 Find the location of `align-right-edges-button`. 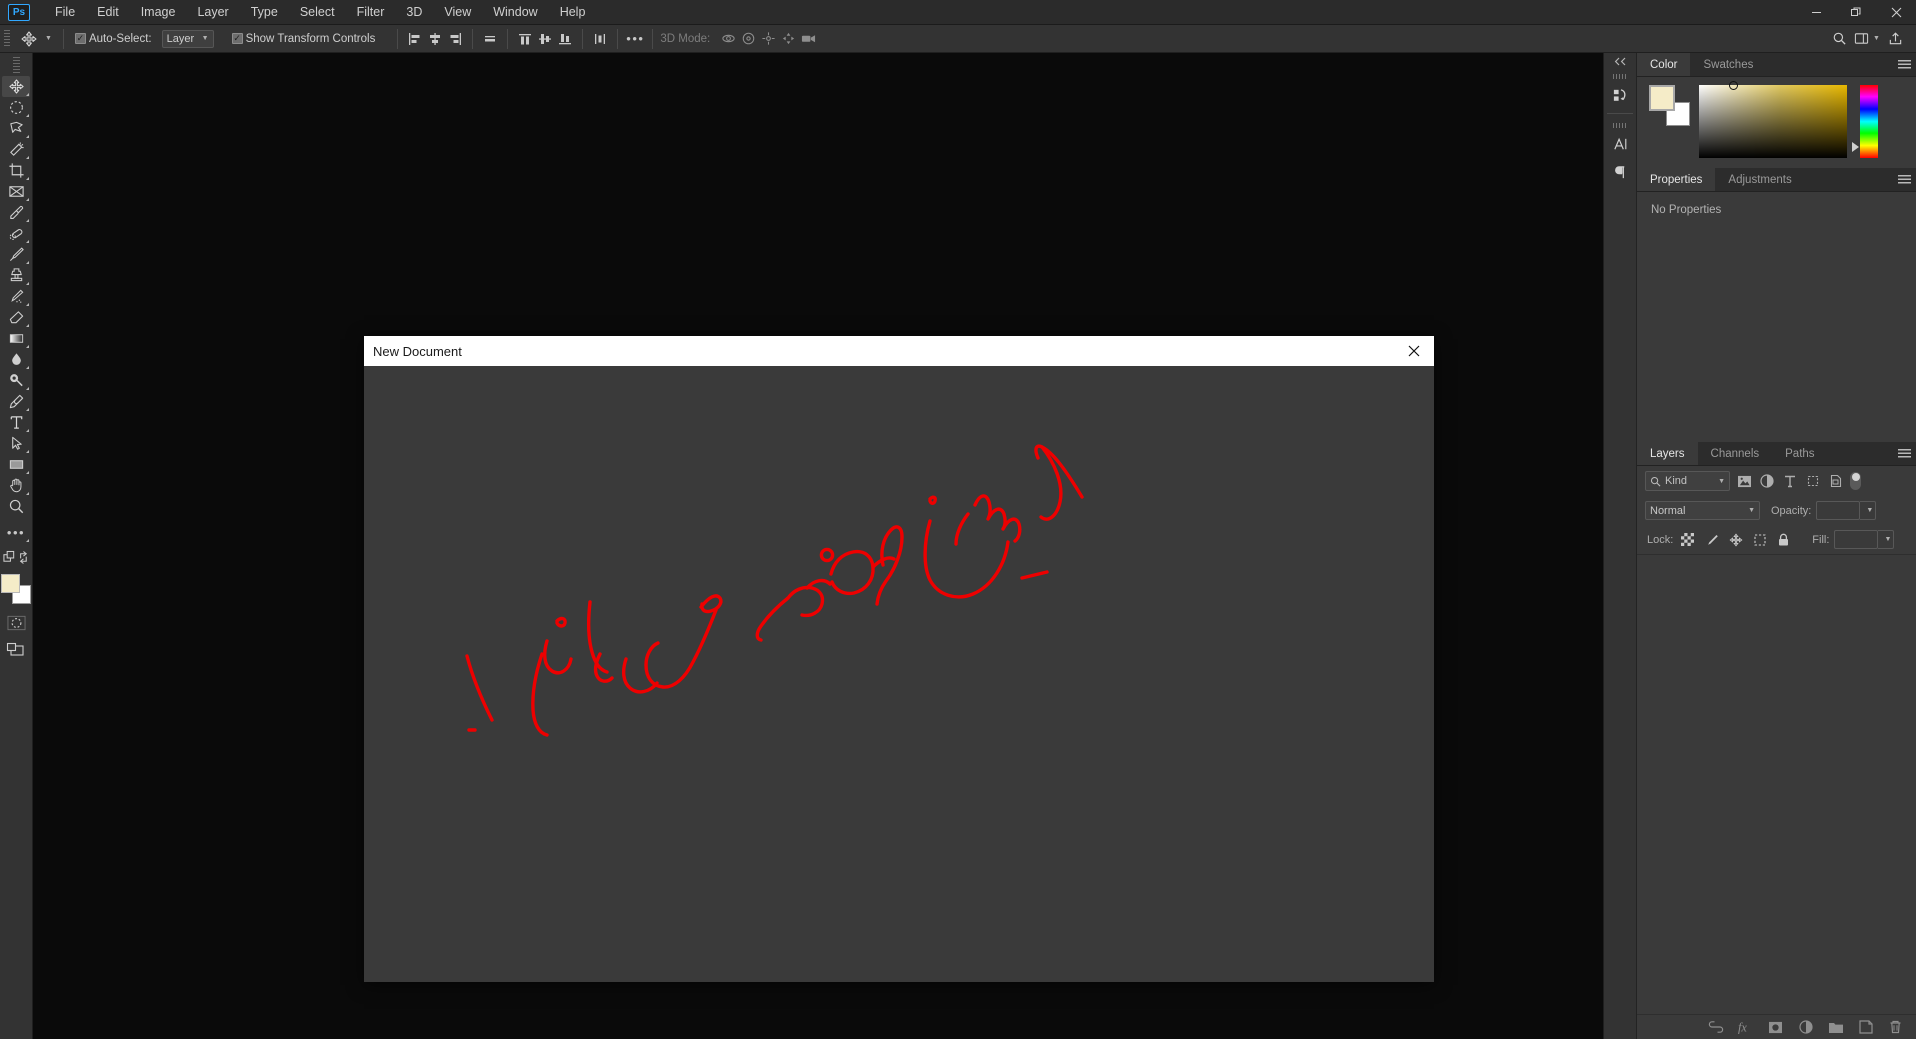

align-right-edges-button is located at coordinates (455, 39).